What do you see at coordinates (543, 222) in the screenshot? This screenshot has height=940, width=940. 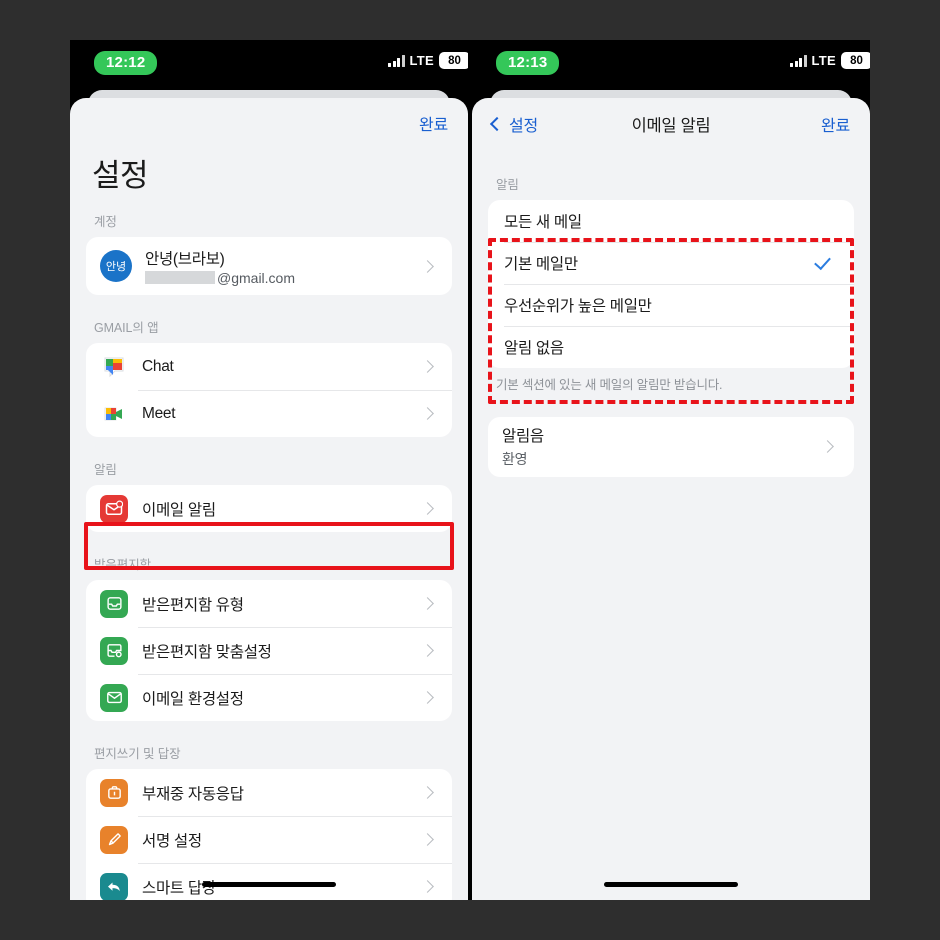 I see `option-label: 모든 새 메일` at bounding box center [543, 222].